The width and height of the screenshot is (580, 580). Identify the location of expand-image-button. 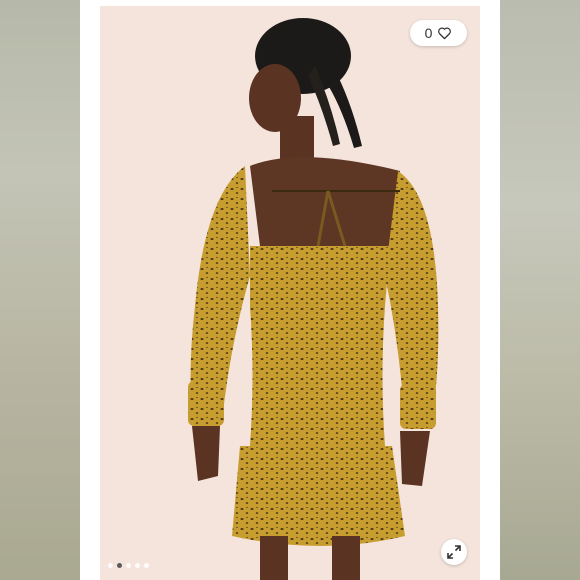
(454, 552).